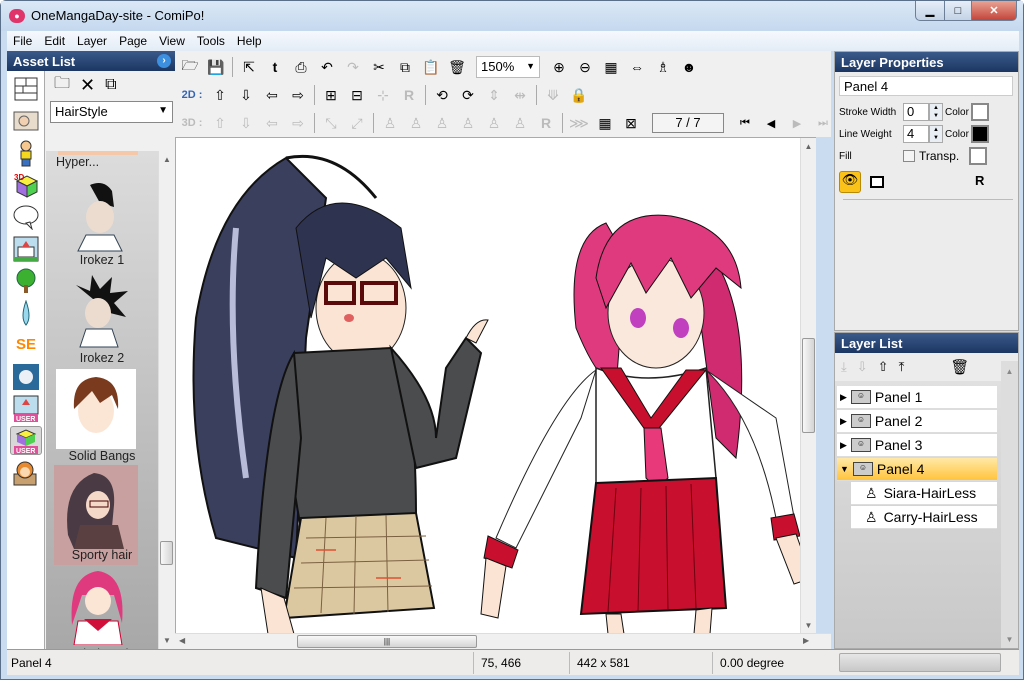 The width and height of the screenshot is (1024, 680). Describe the element at coordinates (102, 555) in the screenshot. I see `asset-label: Sporty hair` at that location.